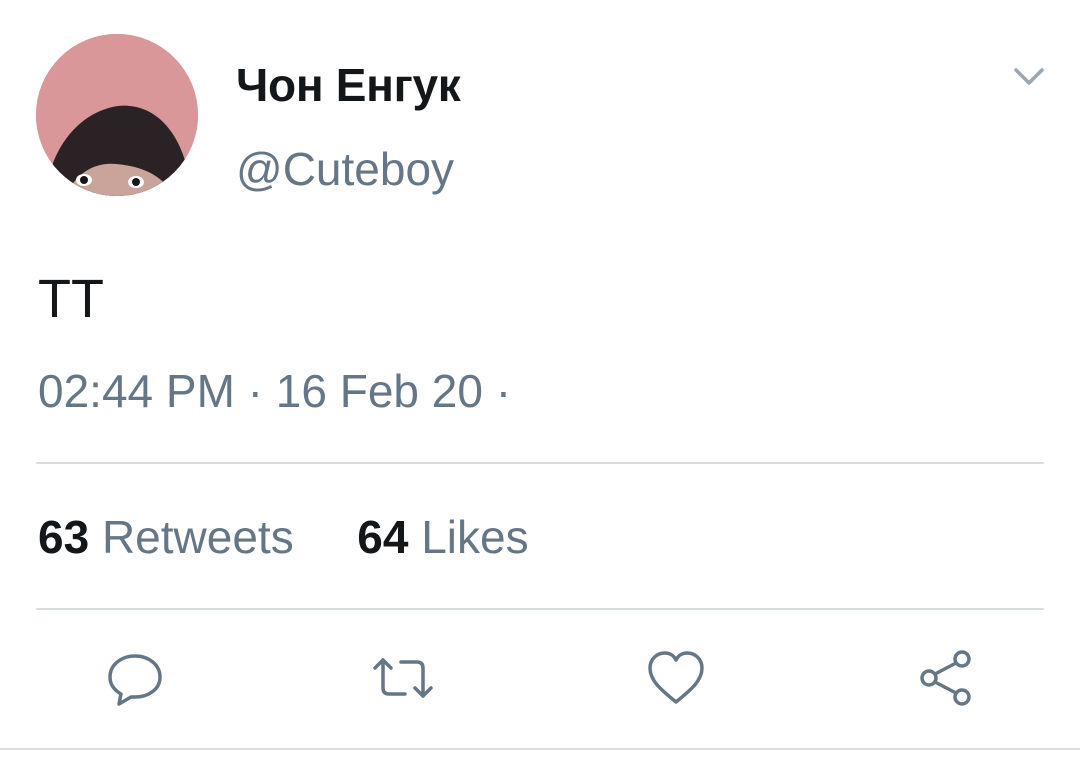 This screenshot has width=1080, height=770. What do you see at coordinates (676, 678) in the screenshot?
I see `like-icon` at bounding box center [676, 678].